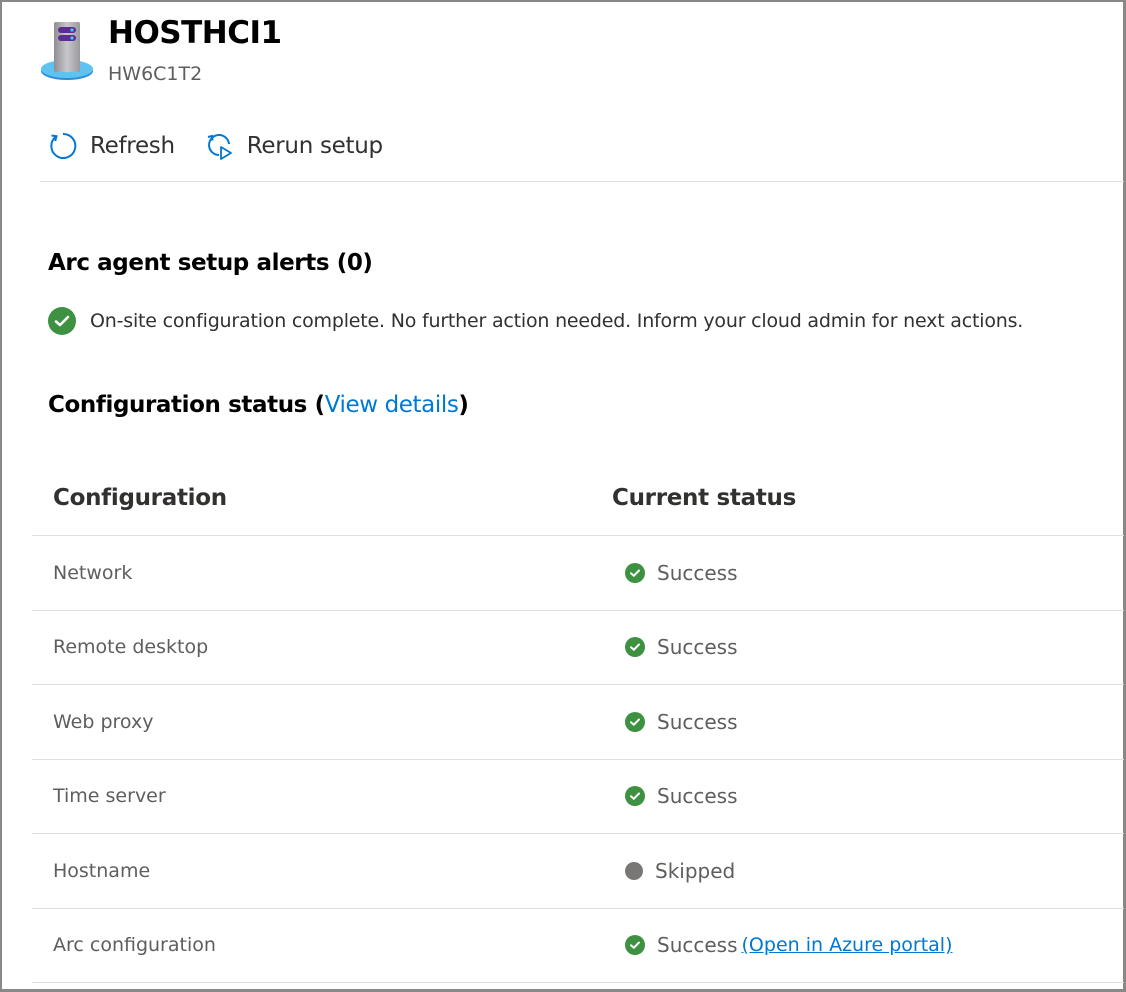 This screenshot has width=1126, height=992. Describe the element at coordinates (578, 871) in the screenshot. I see `table-row: Hostname Skipped` at that location.